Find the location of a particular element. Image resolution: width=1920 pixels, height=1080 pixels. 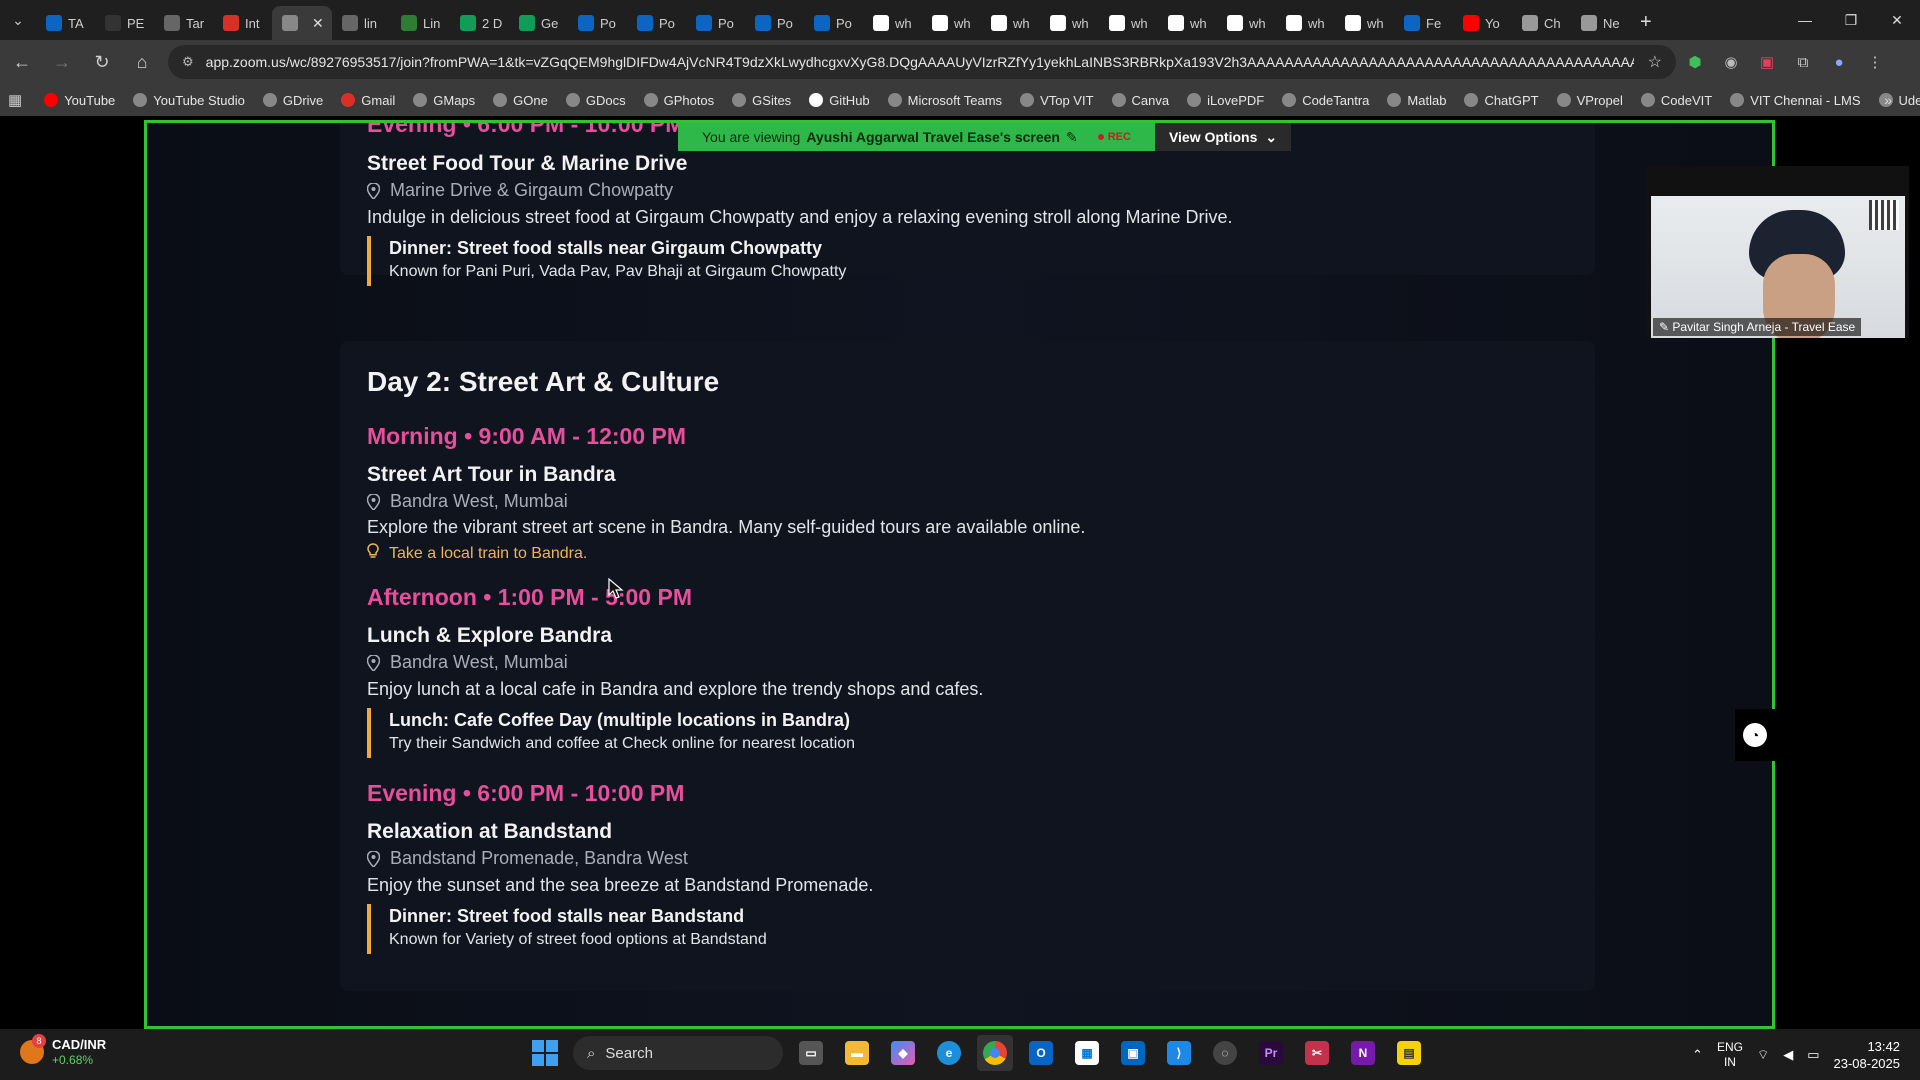

reload-button: ↻ is located at coordinates (102, 62).